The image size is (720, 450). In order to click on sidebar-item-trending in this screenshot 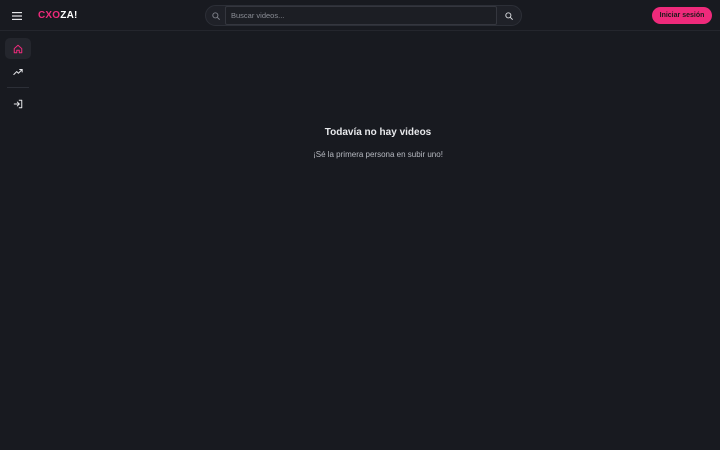, I will do `click(18, 71)`.